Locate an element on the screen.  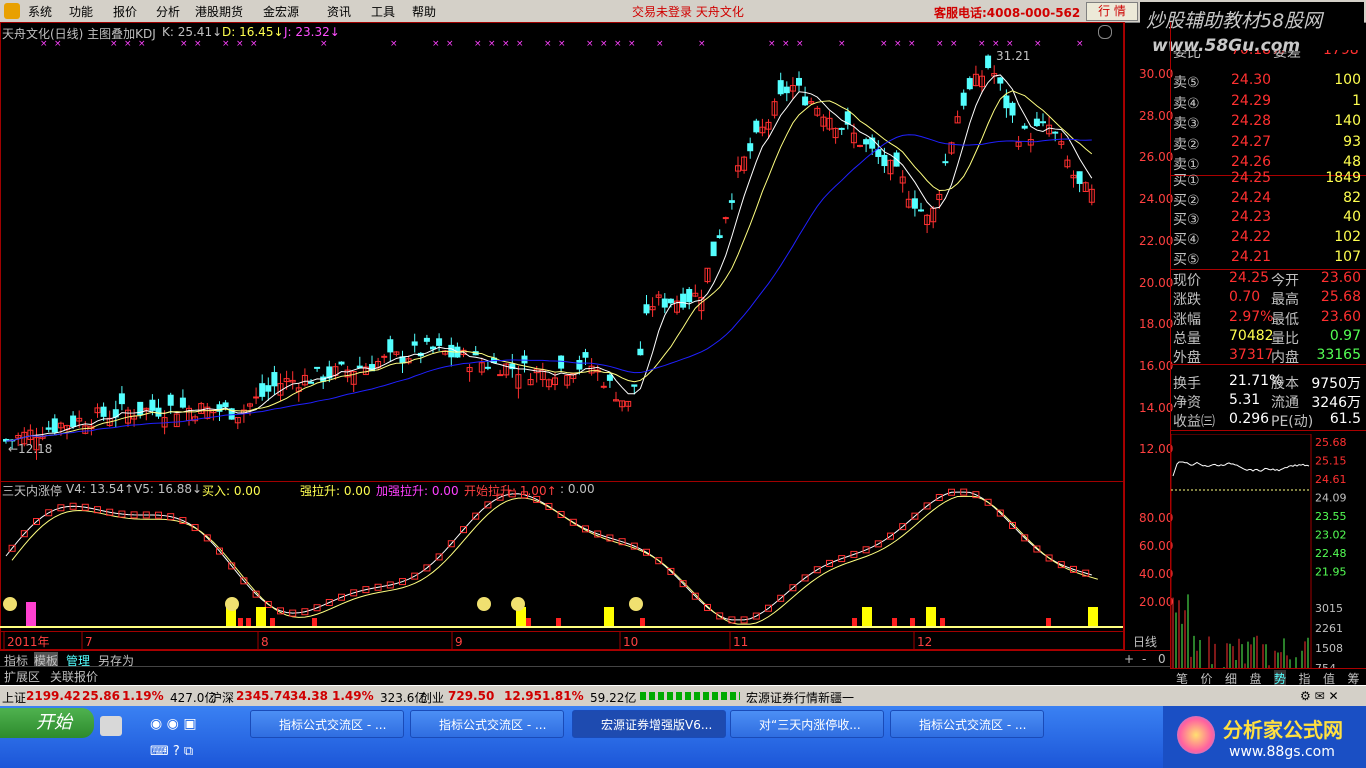
kdj-k-value: K: 25.41↓ is located at coordinates (192, 32).